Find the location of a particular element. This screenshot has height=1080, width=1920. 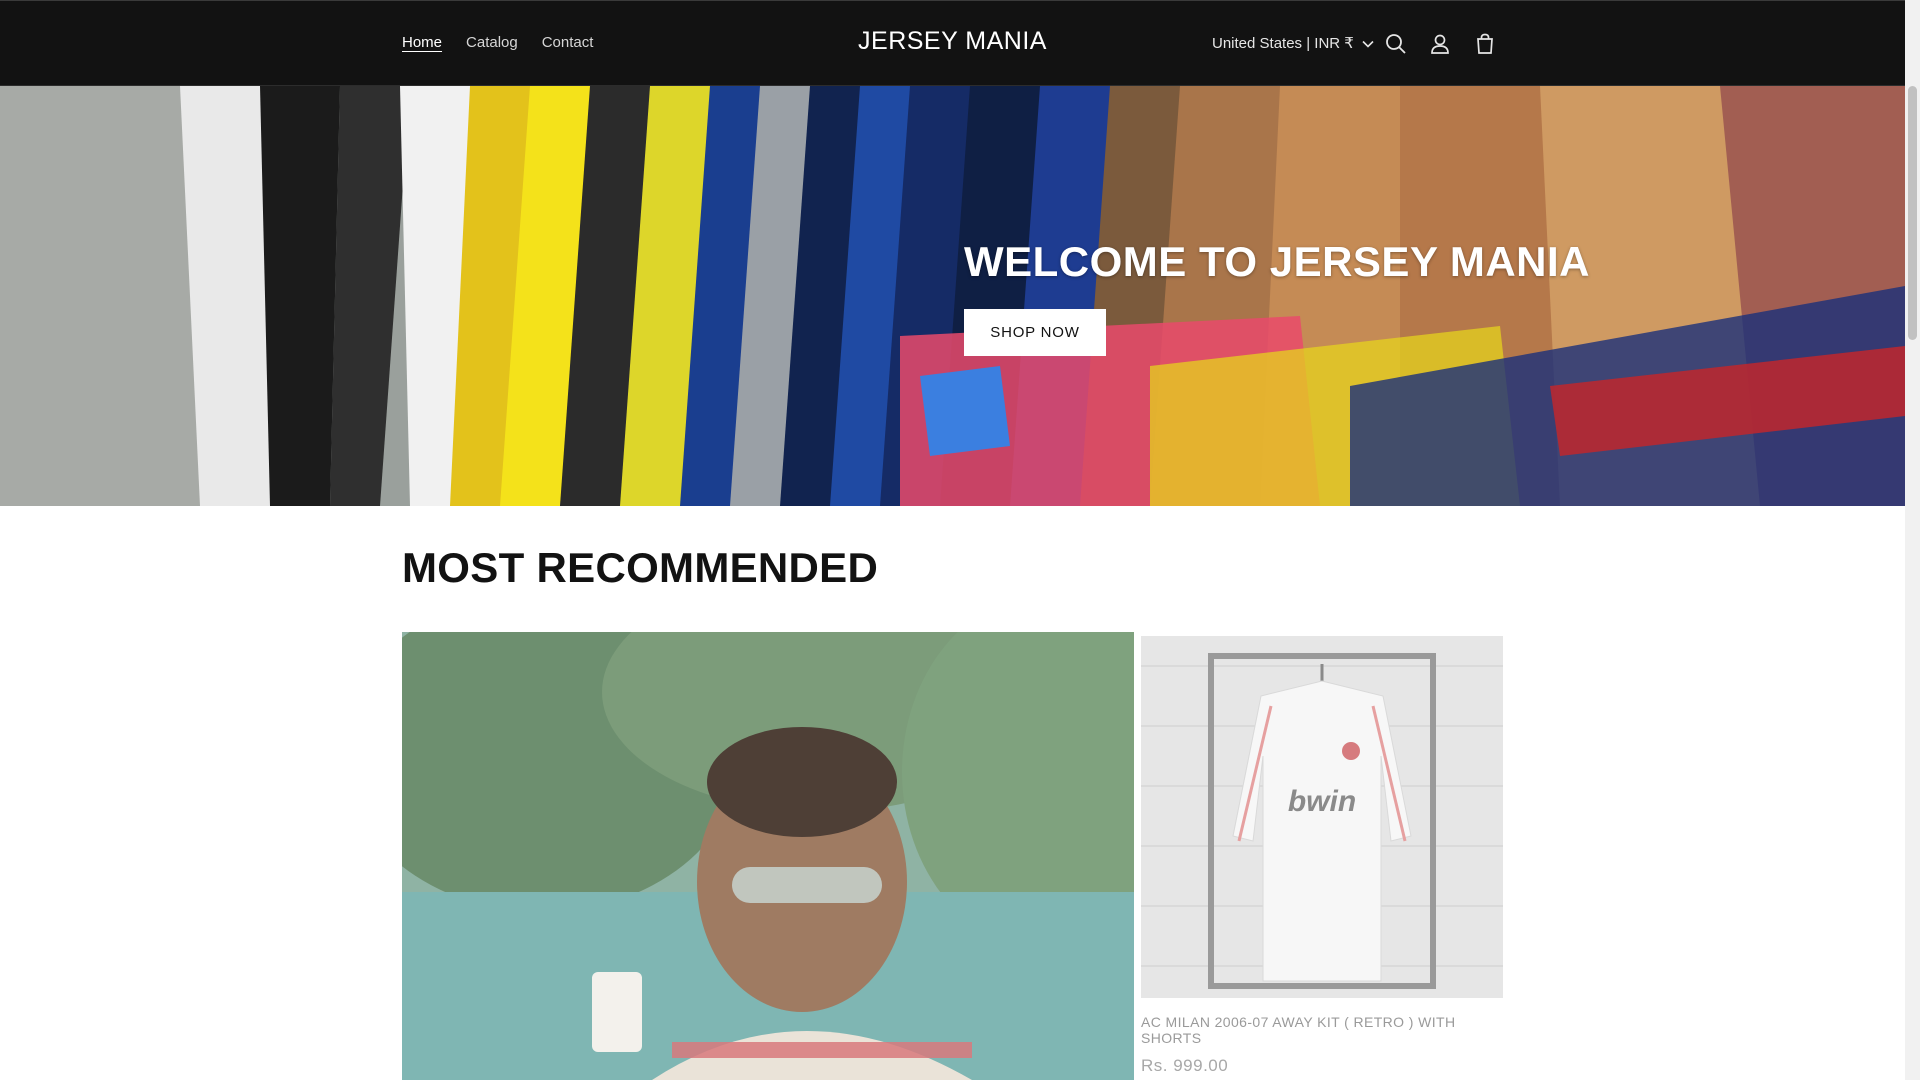

scrollbar-thumb is located at coordinates (1912, 213).